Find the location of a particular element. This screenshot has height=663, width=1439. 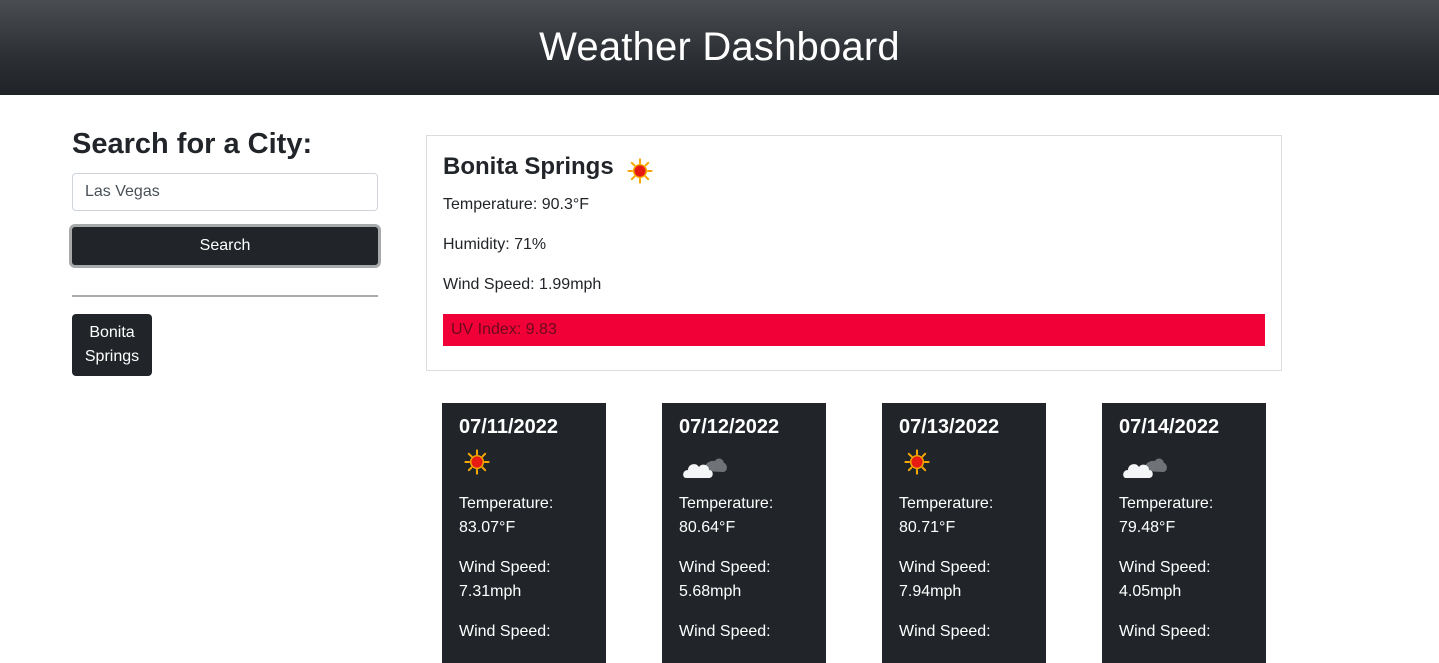

history-city-label-line1: Bonita is located at coordinates (112, 332).